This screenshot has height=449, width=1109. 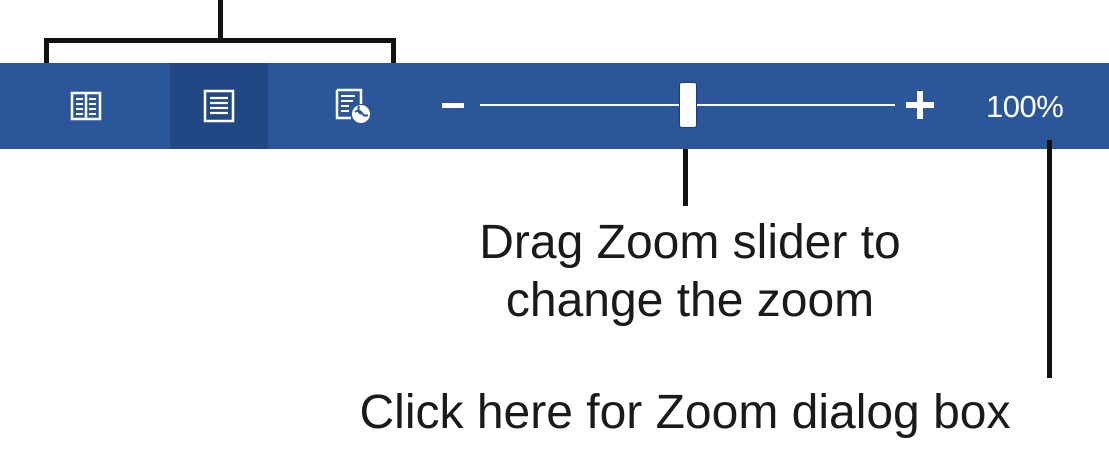 I want to click on open-book-icon, so click(x=86, y=106).